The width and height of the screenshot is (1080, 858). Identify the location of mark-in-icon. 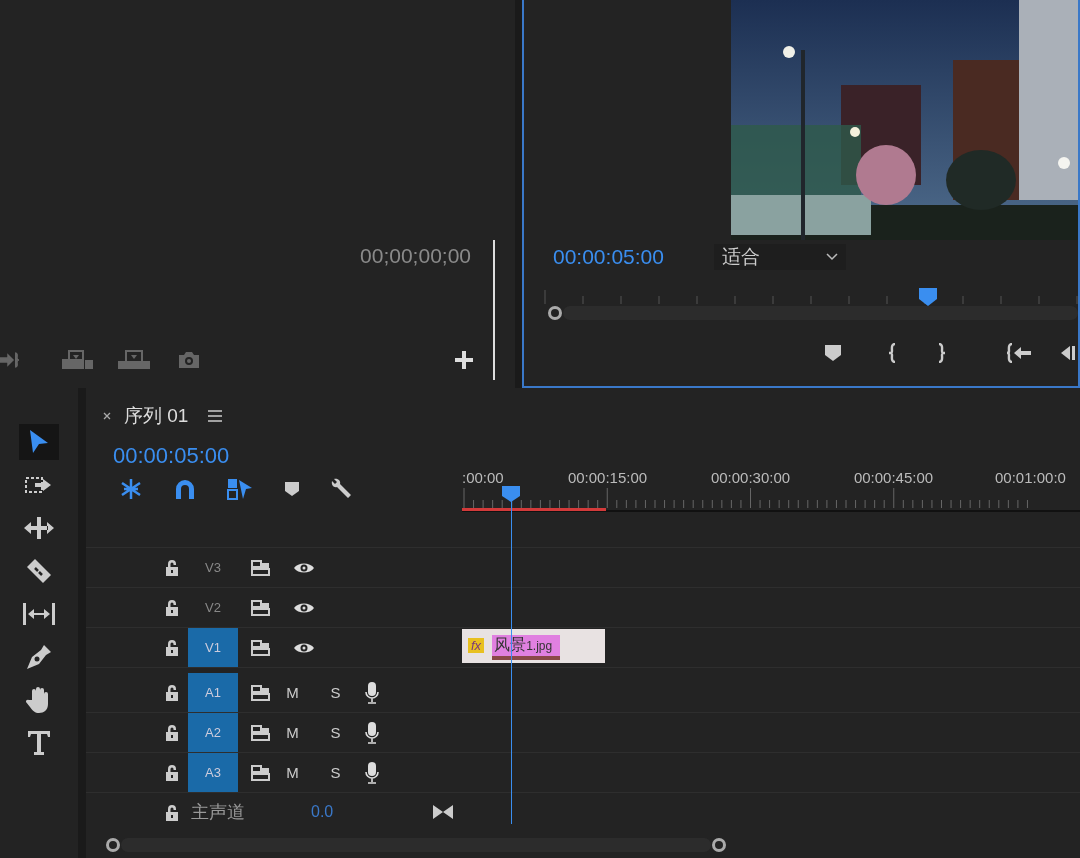
(892, 353).